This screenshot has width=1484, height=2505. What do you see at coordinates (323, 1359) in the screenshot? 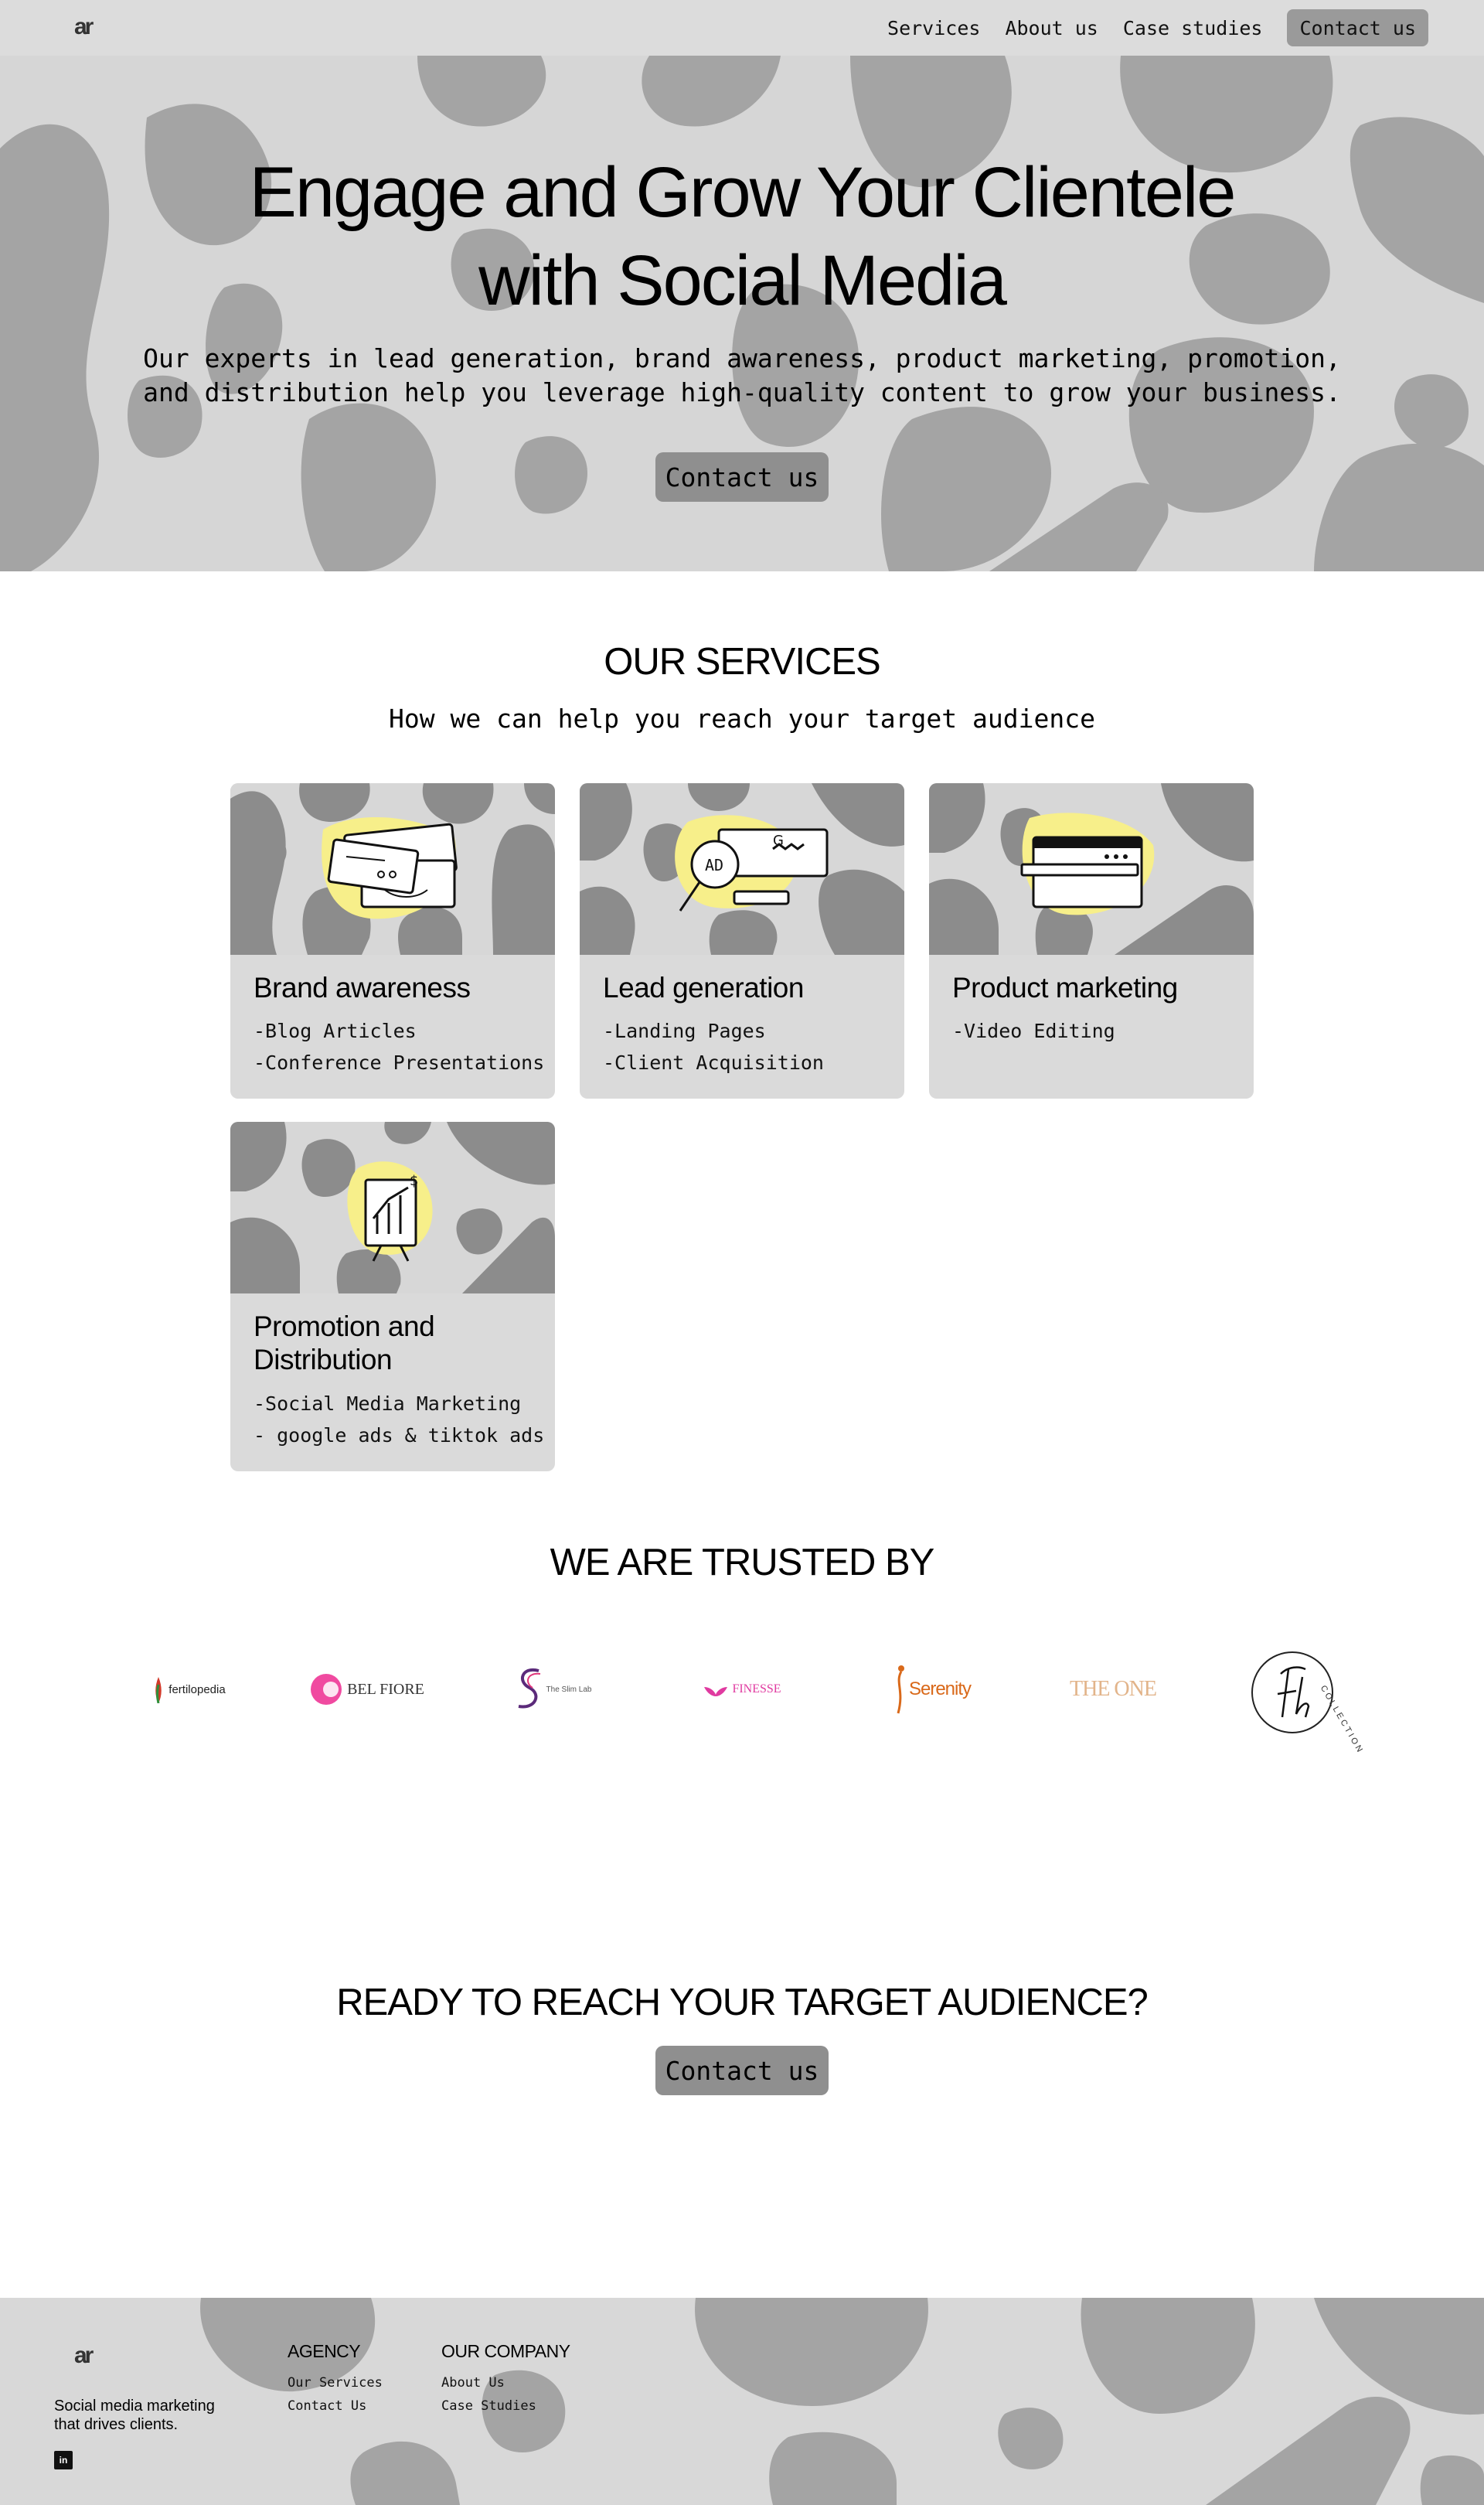
I see `card-title-promotion-line2: Distribution` at bounding box center [323, 1359].